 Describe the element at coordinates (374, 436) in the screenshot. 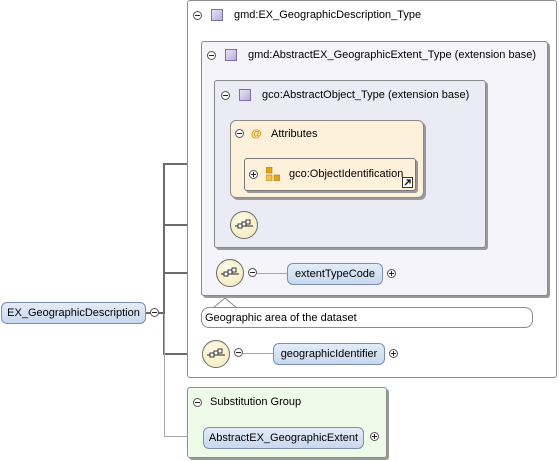

I see `substitution-member-expand` at that location.